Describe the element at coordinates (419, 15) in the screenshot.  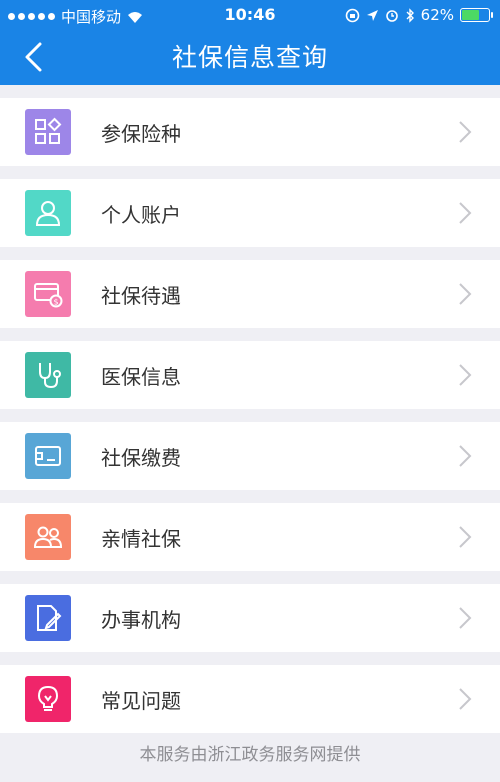
I see `status-right: 62%` at that location.